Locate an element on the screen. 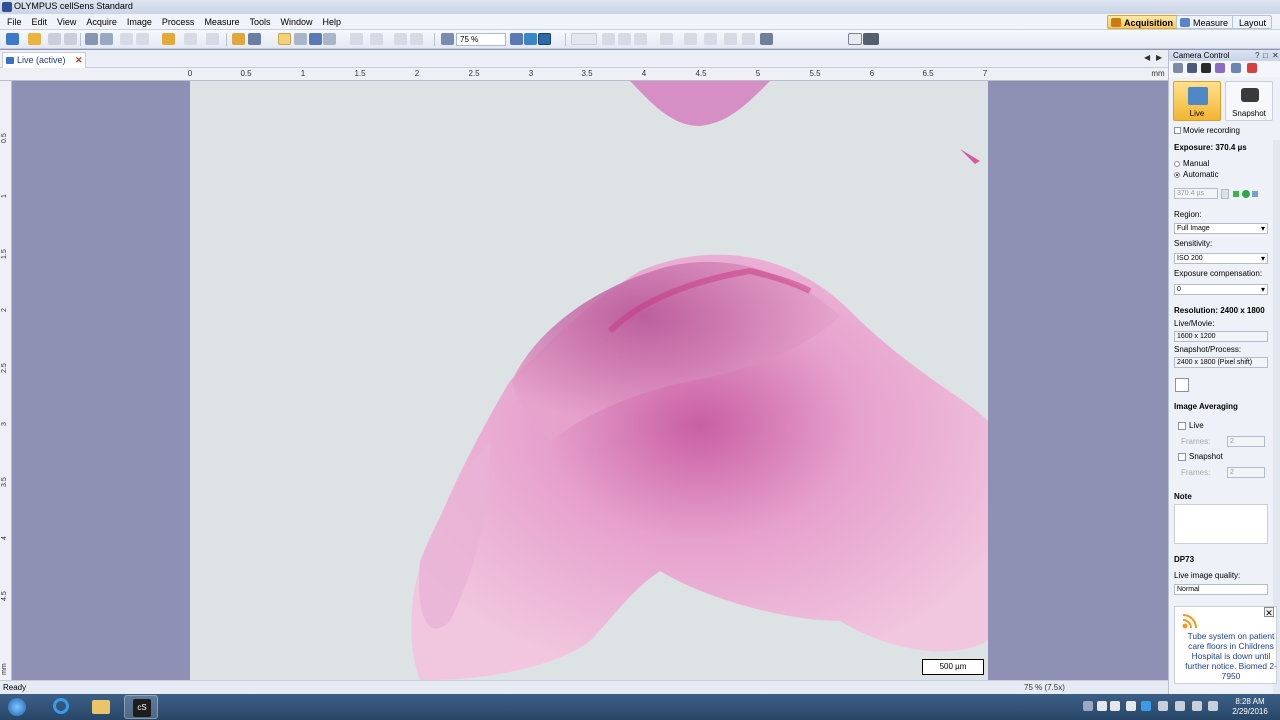  movie-recording-checkbox is located at coordinates (1177, 130).